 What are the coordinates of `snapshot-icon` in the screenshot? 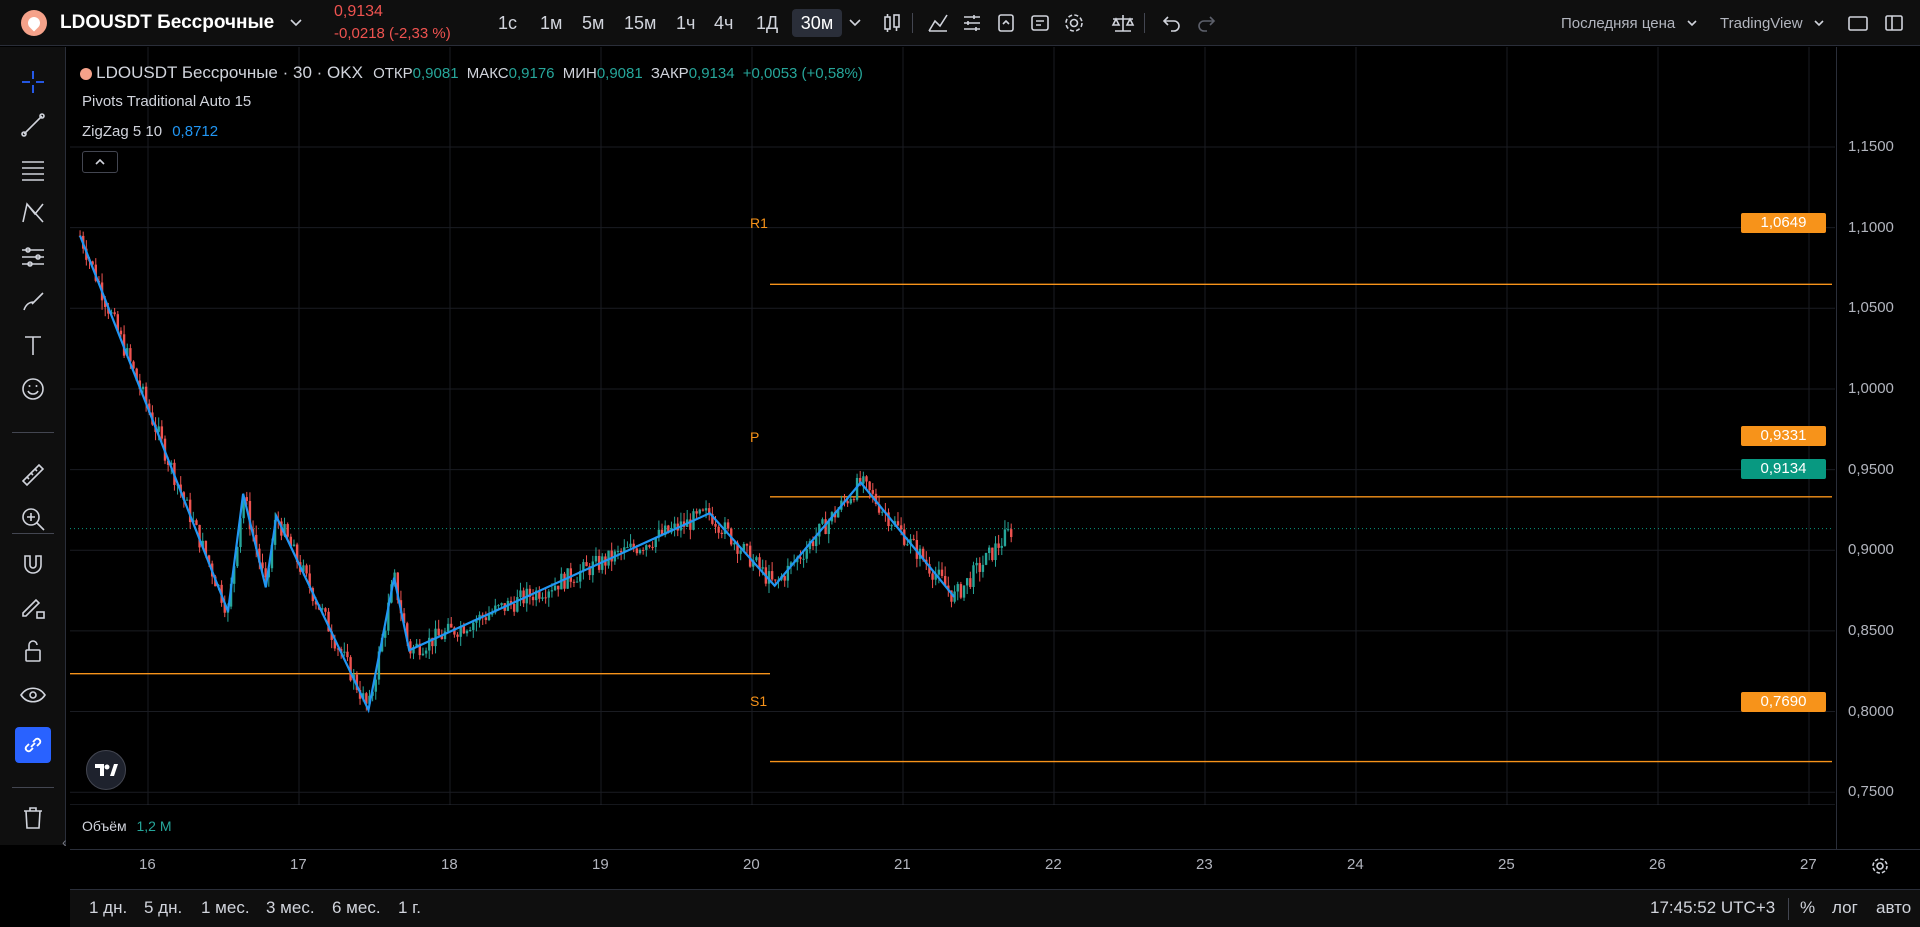 It's located at (1894, 25).